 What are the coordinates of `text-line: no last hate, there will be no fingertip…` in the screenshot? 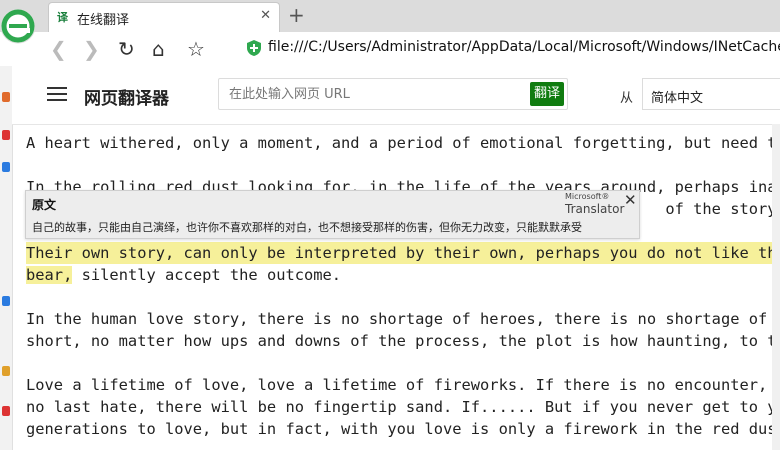 It's located at (401, 407).